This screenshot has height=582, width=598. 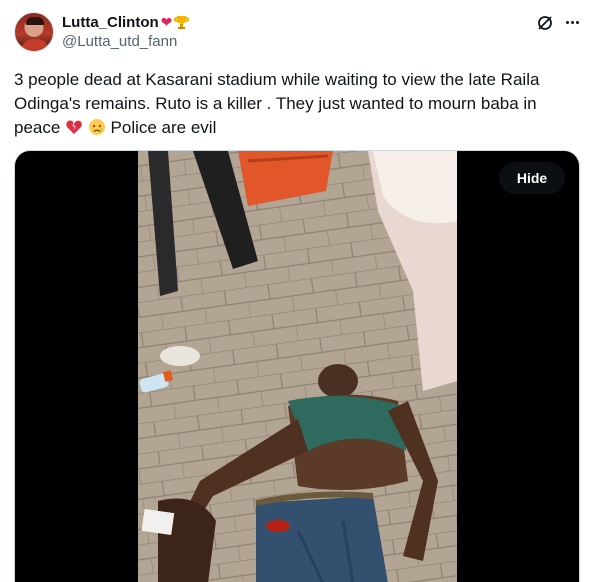 I want to click on red-heart-icon: ❤, so click(x=166, y=22).